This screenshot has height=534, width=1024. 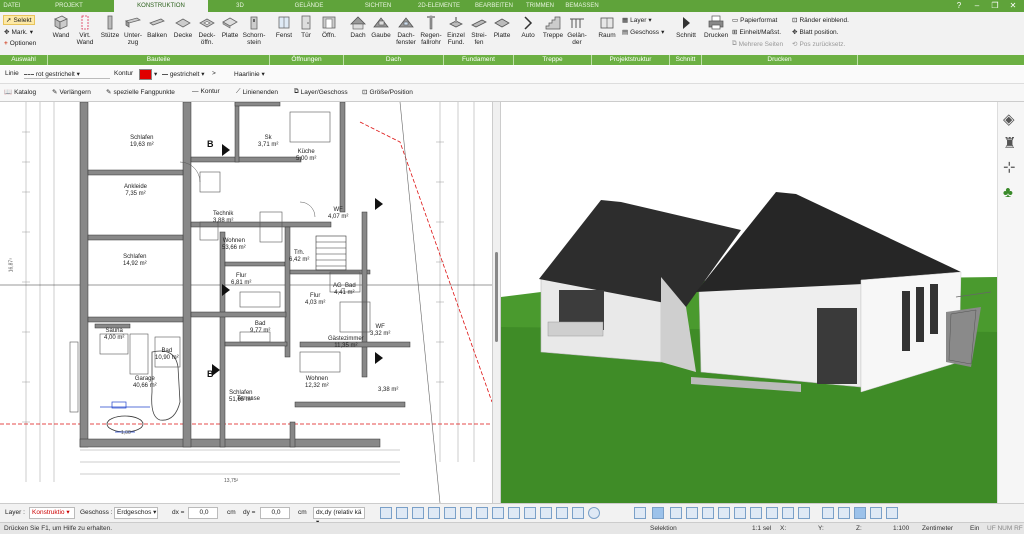 What do you see at coordinates (309, 6) in the screenshot?
I see `tab-gelaende: GELÄNDE` at bounding box center [309, 6].